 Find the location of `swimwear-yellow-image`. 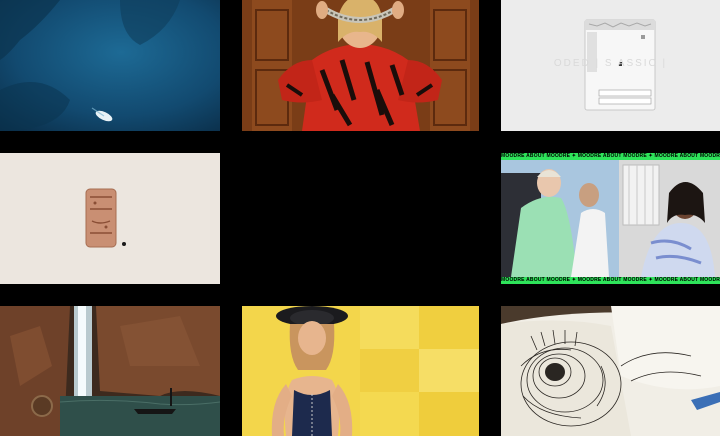

swimwear-yellow-image is located at coordinates (360, 371).